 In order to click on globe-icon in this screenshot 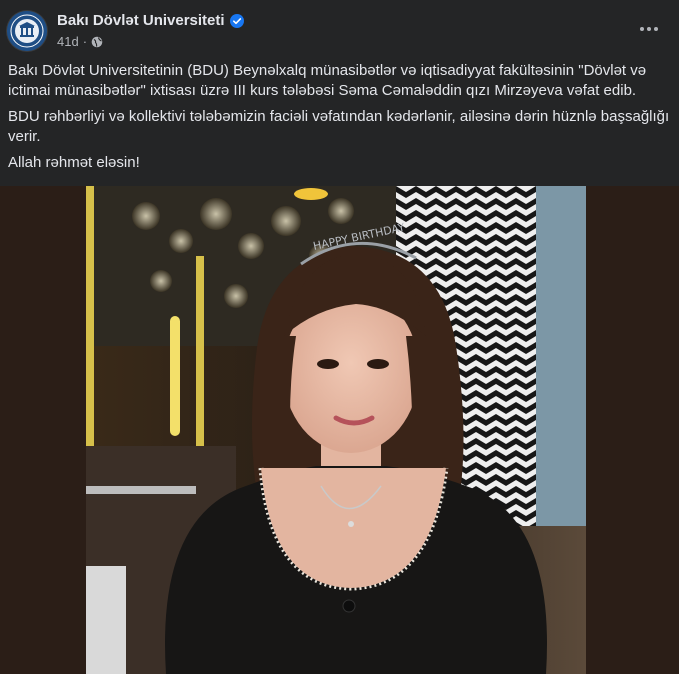, I will do `click(97, 41)`.